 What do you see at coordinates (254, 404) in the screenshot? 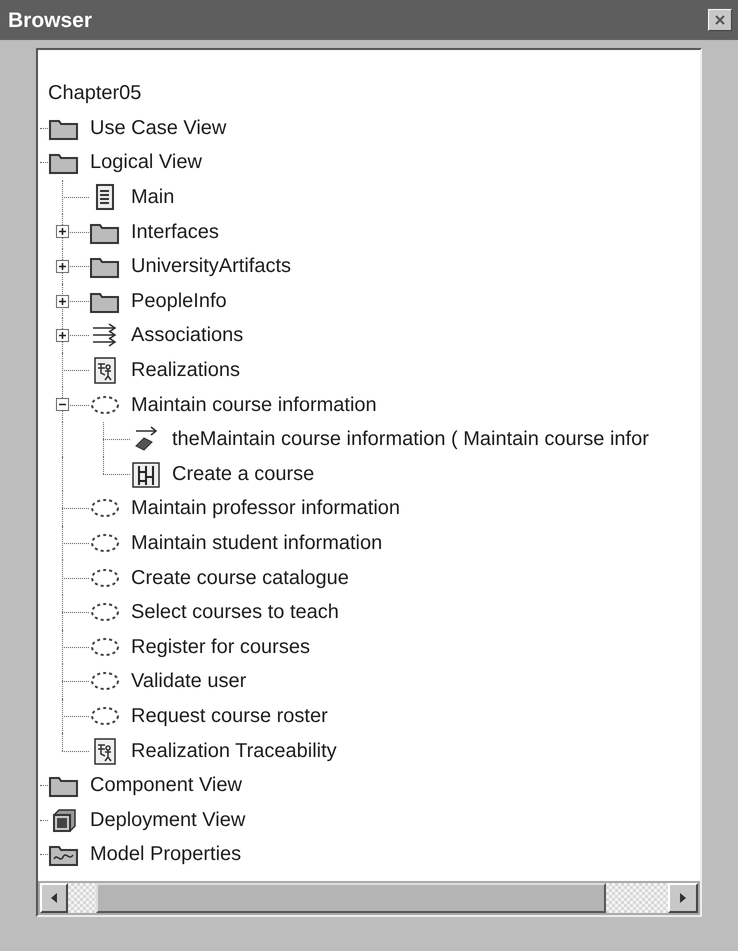
I see `tree-item-label: Maintain course information` at bounding box center [254, 404].